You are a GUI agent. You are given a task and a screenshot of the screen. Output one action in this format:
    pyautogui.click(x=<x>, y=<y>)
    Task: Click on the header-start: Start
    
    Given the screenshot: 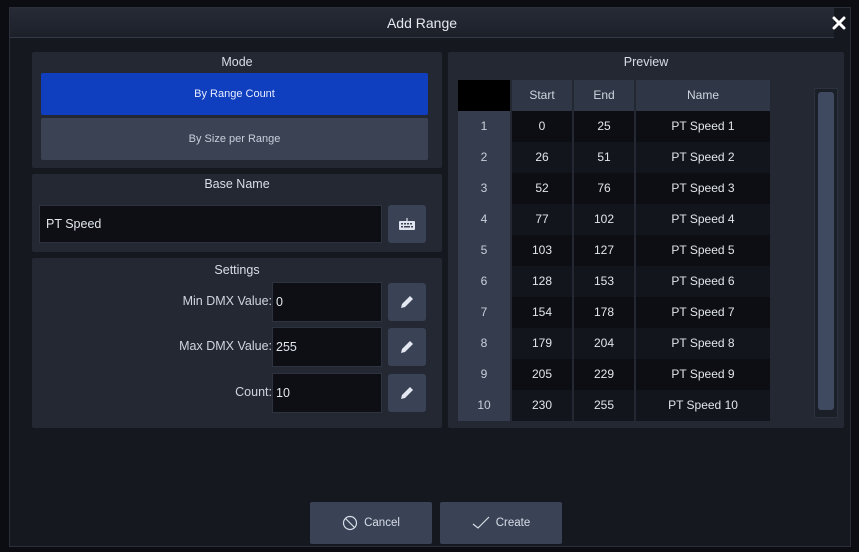 What is the action you would take?
    pyautogui.click(x=542, y=95)
    